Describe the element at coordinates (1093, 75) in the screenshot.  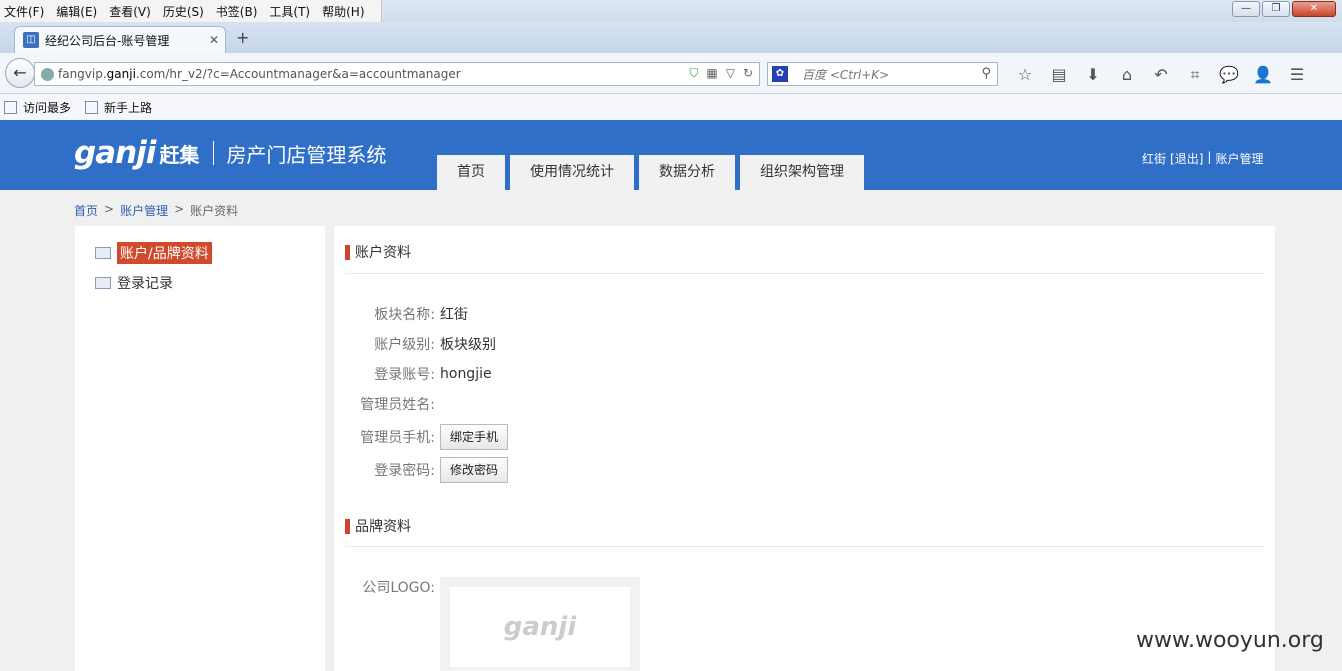
I see `download-icon: ⬇` at that location.